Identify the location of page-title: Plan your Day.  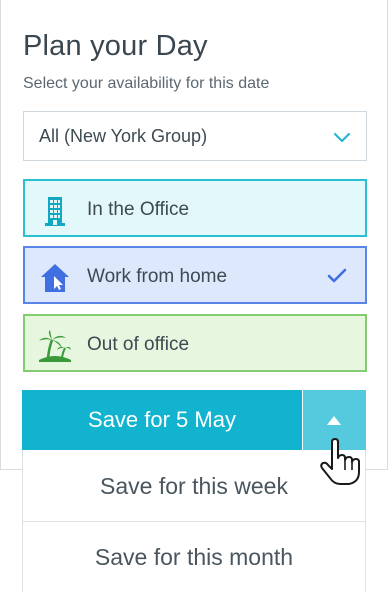
(115, 46).